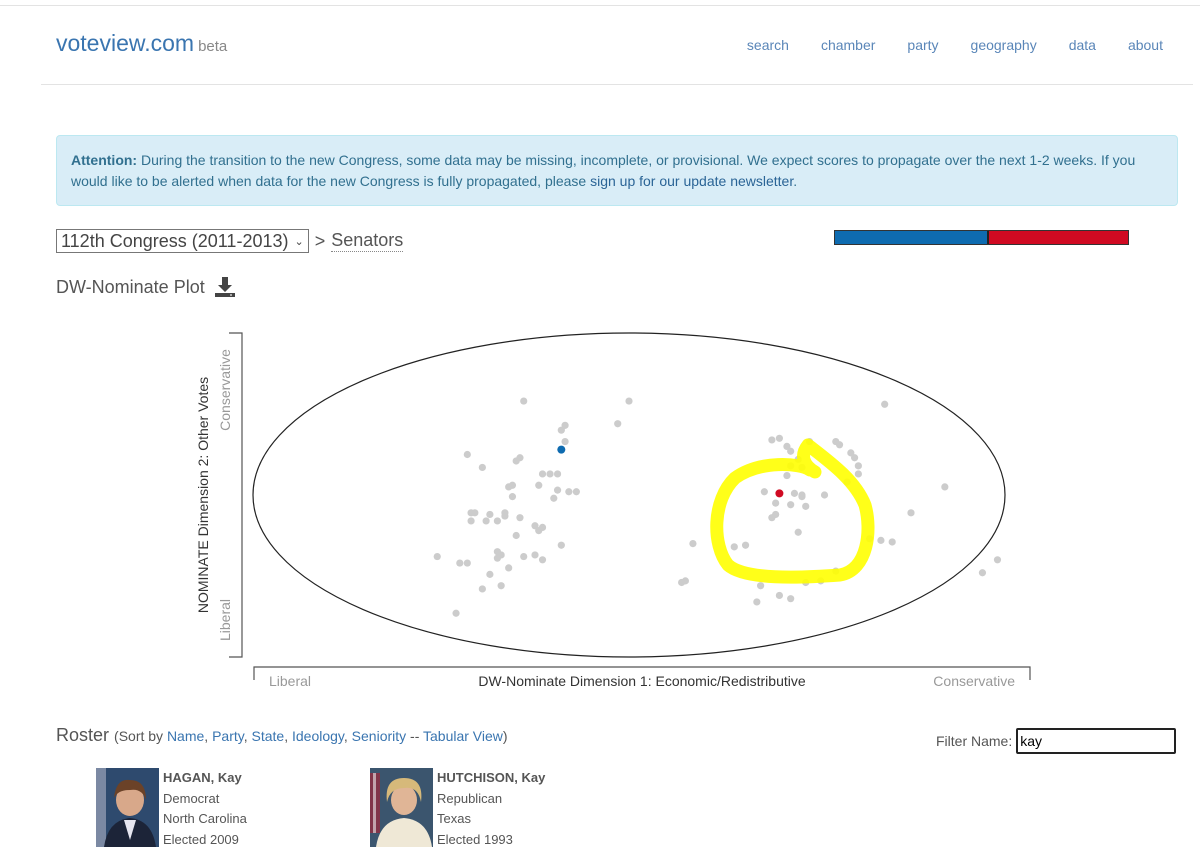 This screenshot has width=1200, height=850. What do you see at coordinates (1096, 741) in the screenshot?
I see `filter-name-input` at bounding box center [1096, 741].